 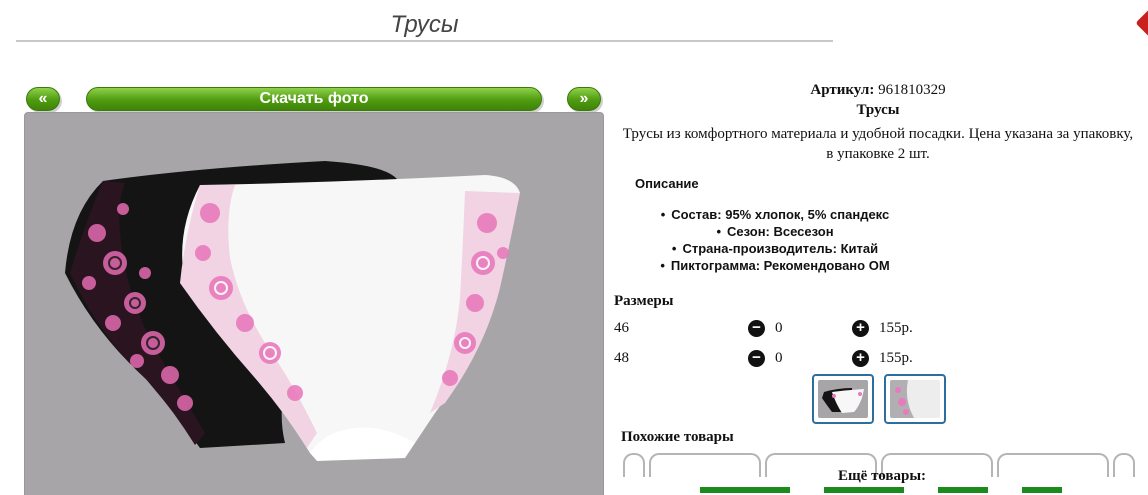 What do you see at coordinates (424, 25) in the screenshot?
I see `page-title: Трусы` at bounding box center [424, 25].